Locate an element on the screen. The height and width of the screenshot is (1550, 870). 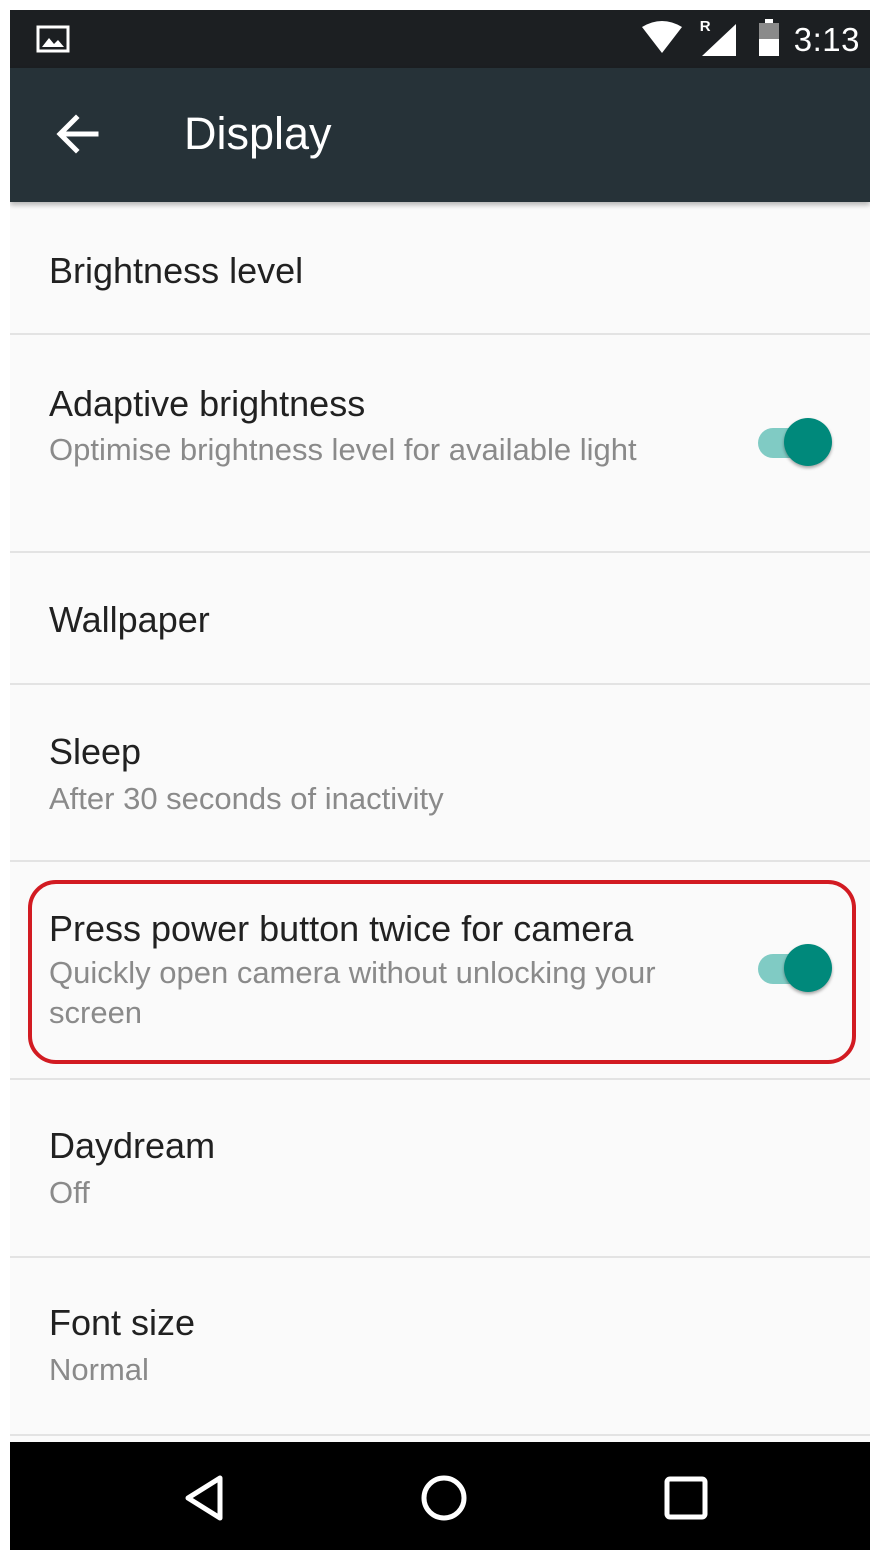
setting-font-size: Font size Normal is located at coordinates (440, 1347).